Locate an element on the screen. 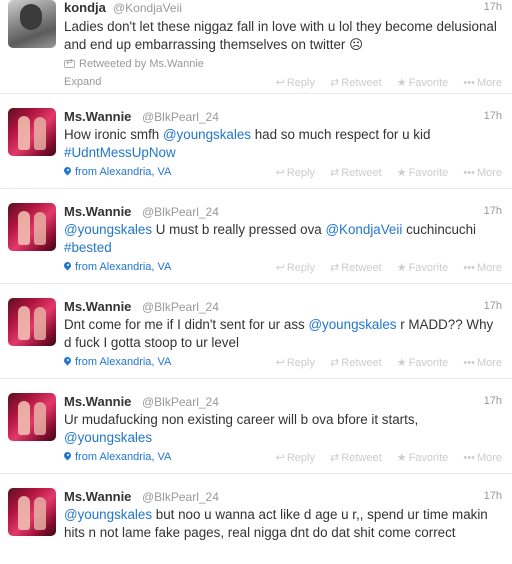  fullname: kondja is located at coordinates (85, 7).